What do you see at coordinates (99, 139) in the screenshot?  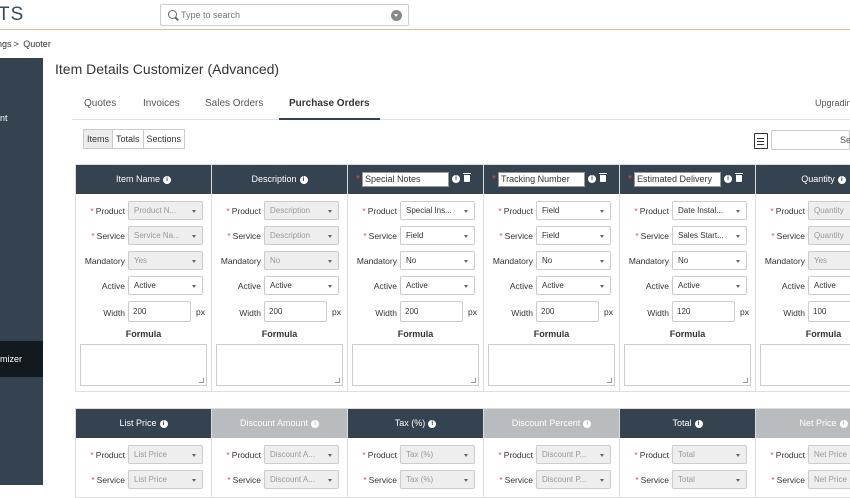 I see `subtab-items: Items` at bounding box center [99, 139].